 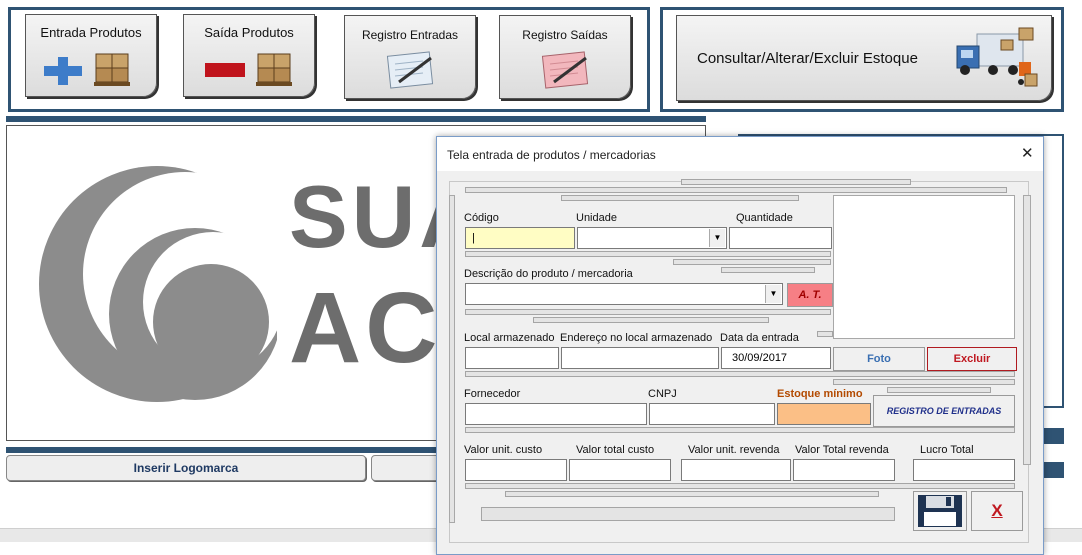 What do you see at coordinates (1027, 153) in the screenshot?
I see `close-icon: ✕` at bounding box center [1027, 153].